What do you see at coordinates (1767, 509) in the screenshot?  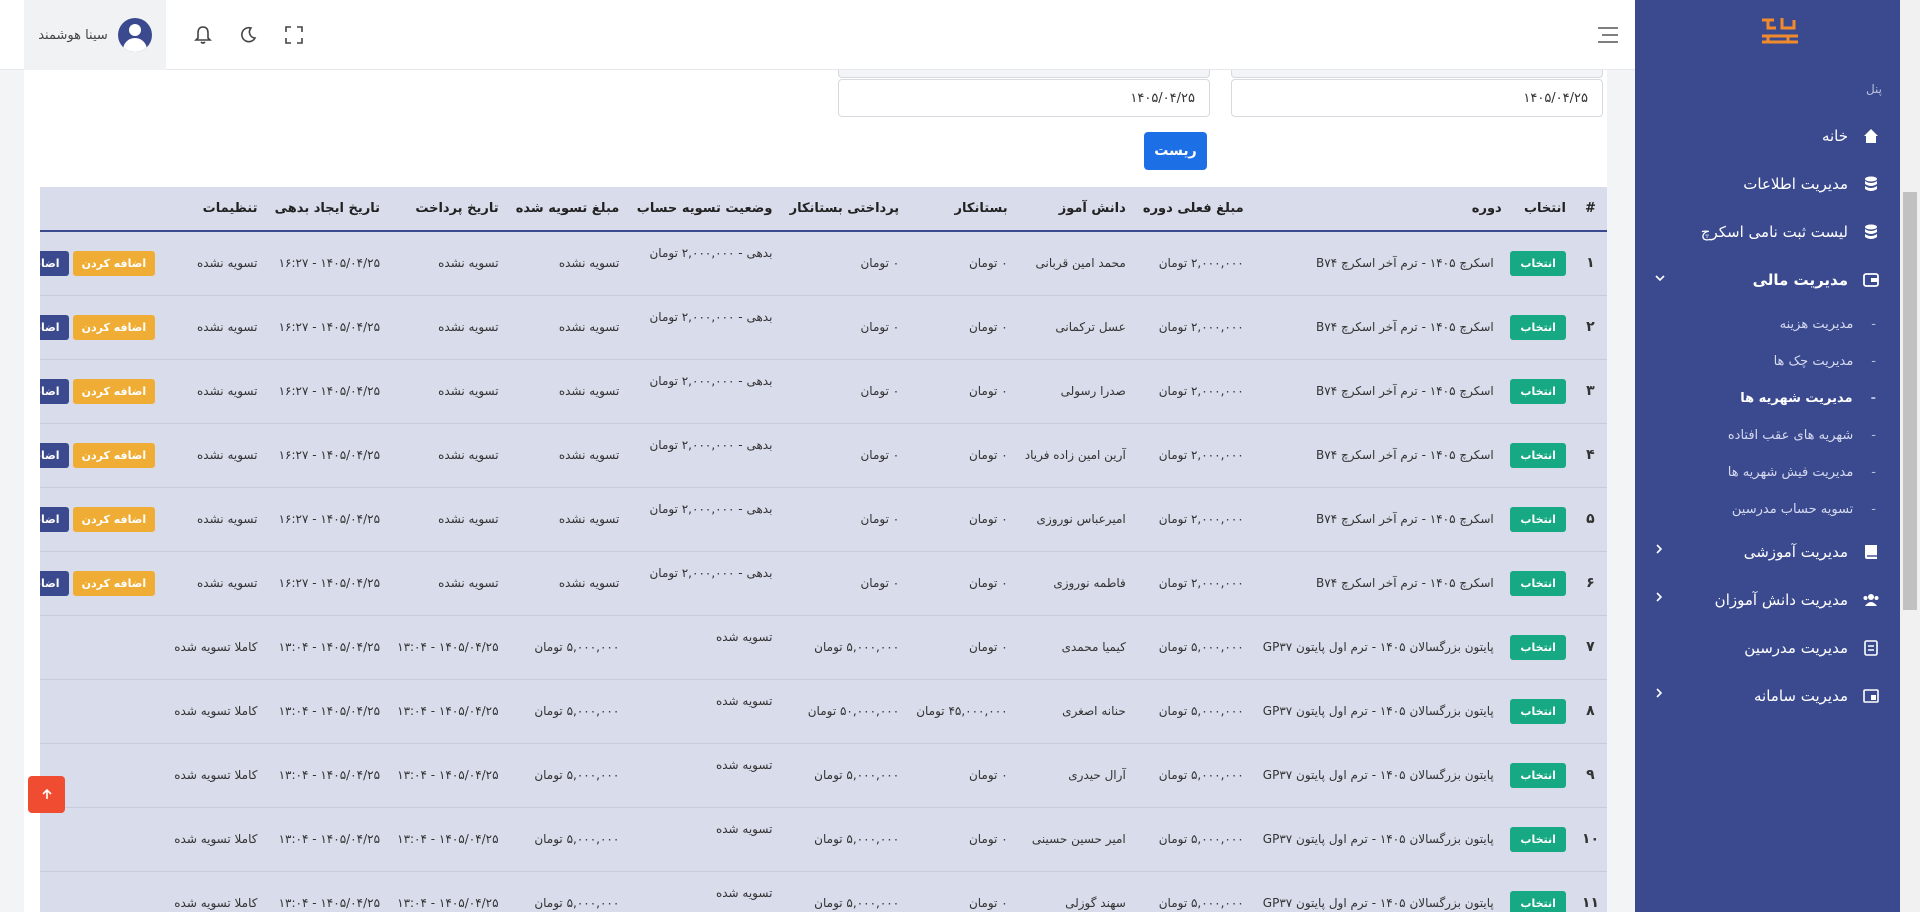 I see `submenu-item-teacher-settlement: - تسویه حساب مدرسین` at bounding box center [1767, 509].